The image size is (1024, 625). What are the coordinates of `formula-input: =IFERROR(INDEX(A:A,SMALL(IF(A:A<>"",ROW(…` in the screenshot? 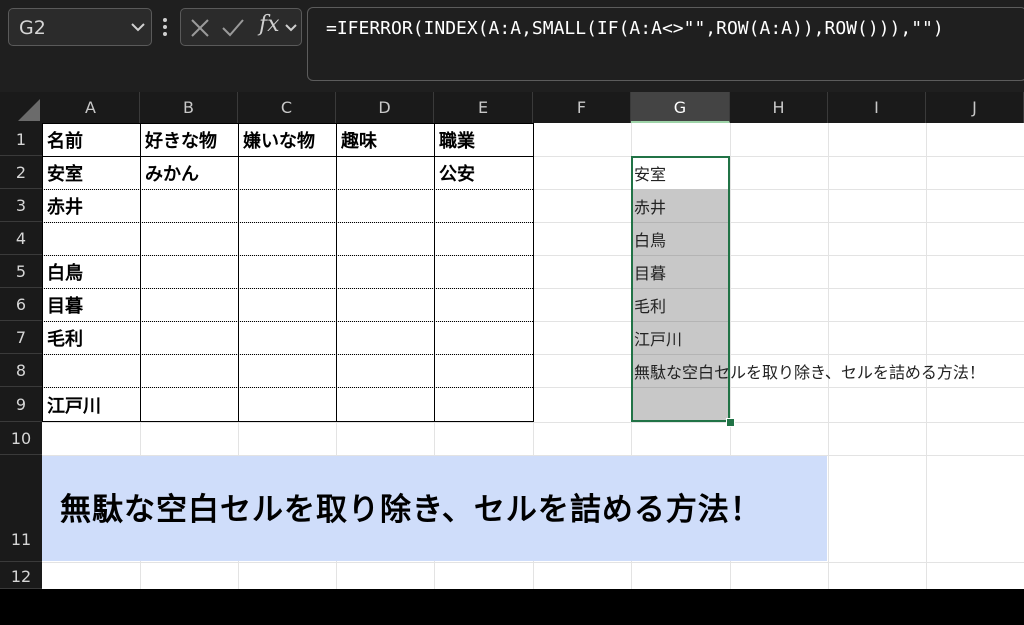 It's located at (665, 44).